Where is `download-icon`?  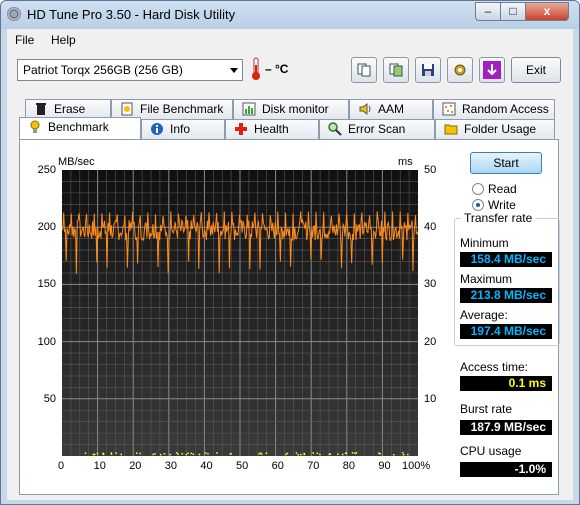
download-icon is located at coordinates (492, 70).